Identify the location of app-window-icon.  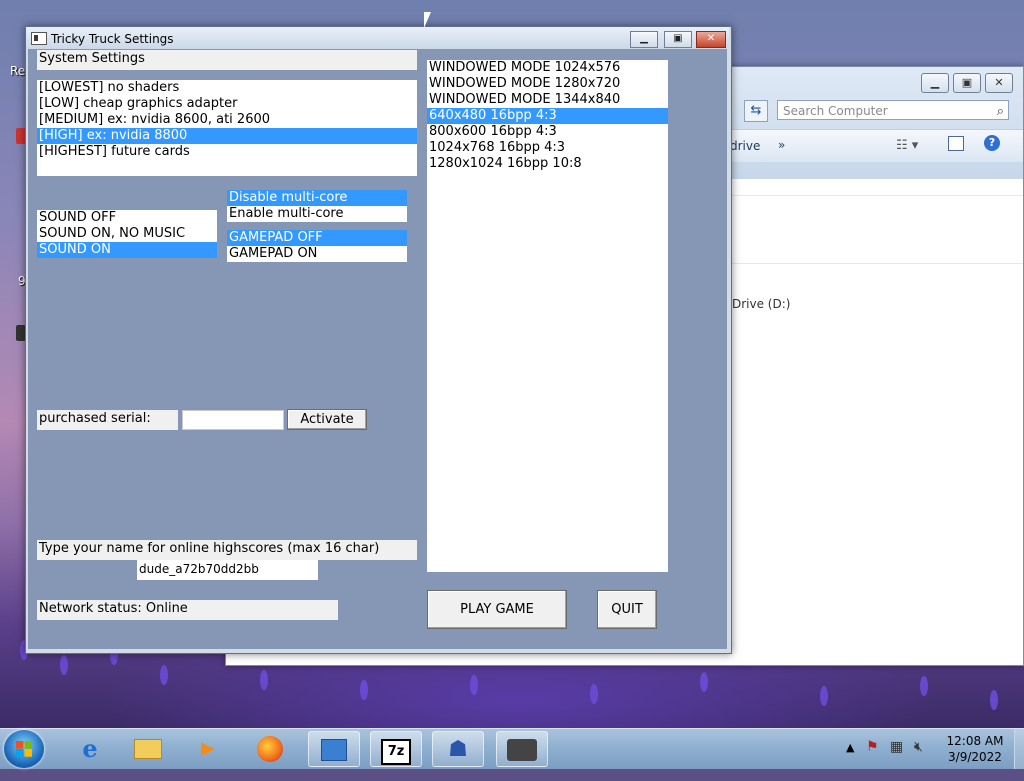
(39, 38).